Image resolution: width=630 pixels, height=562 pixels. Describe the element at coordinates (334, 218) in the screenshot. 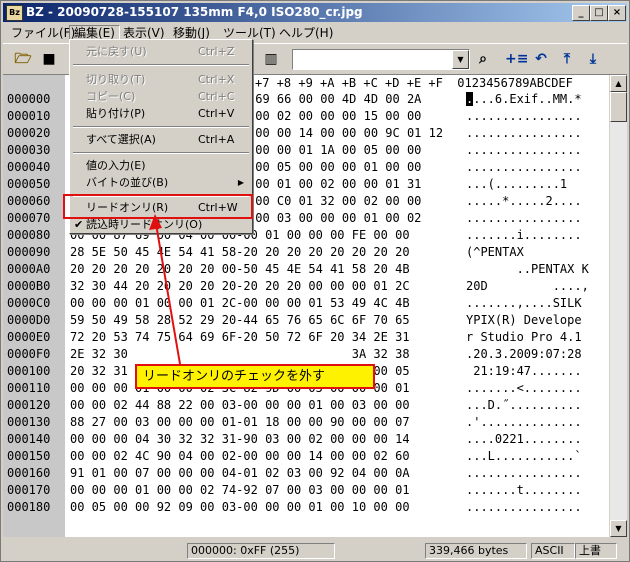

I see `row-hex: -00 03 00 00 00 01 00 02` at that location.